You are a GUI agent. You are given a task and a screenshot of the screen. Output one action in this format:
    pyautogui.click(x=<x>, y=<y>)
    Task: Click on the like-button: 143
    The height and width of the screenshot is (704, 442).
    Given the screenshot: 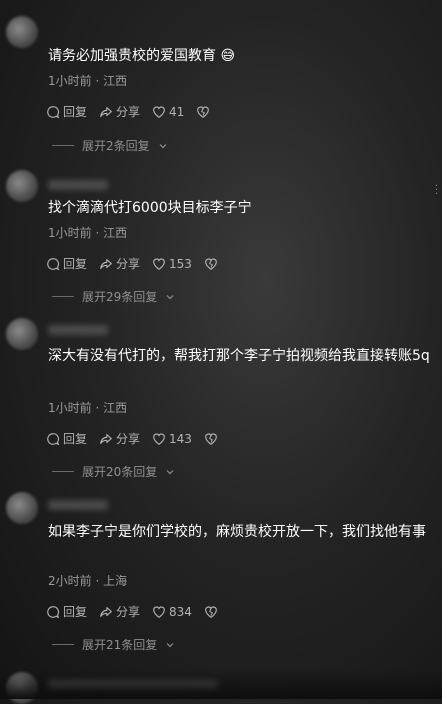 What is the action you would take?
    pyautogui.click(x=172, y=439)
    